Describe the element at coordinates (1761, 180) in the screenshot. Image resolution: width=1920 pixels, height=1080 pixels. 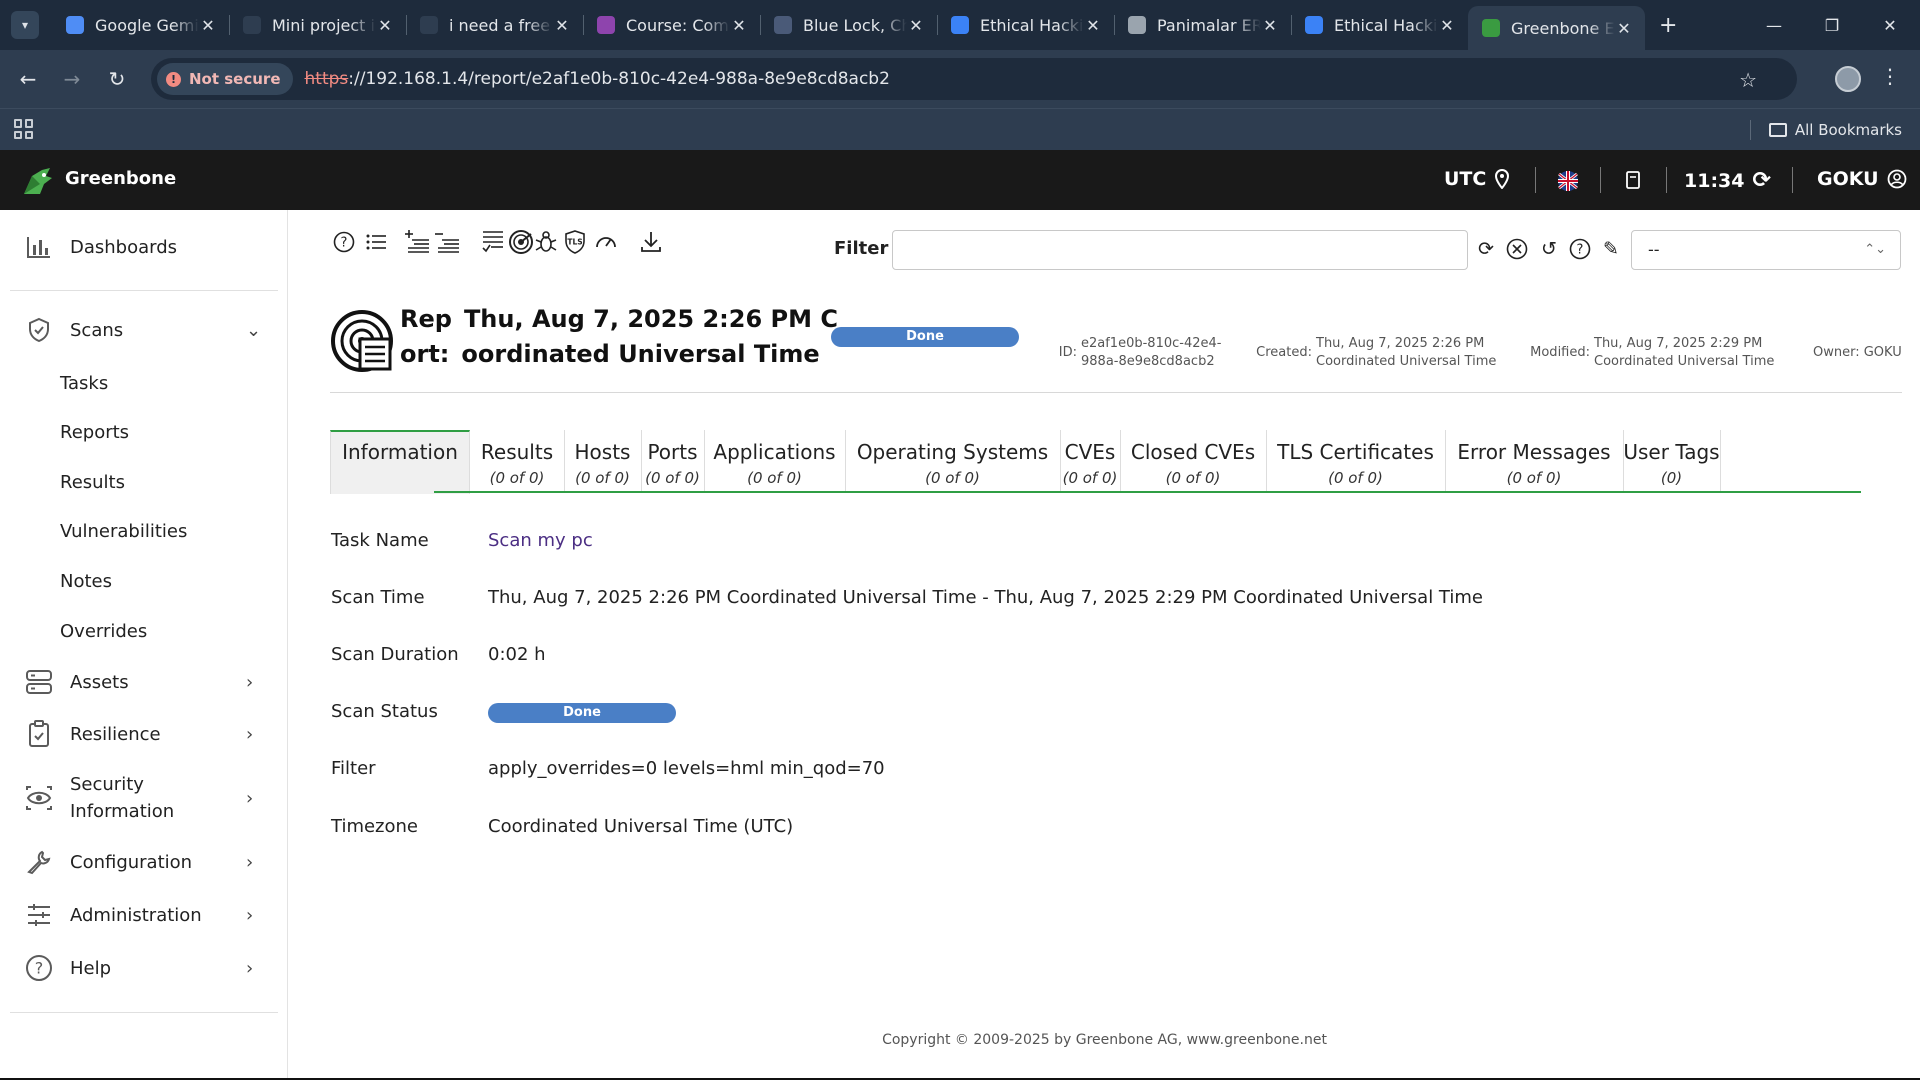
I see `refresh-icon: ⟳` at that location.